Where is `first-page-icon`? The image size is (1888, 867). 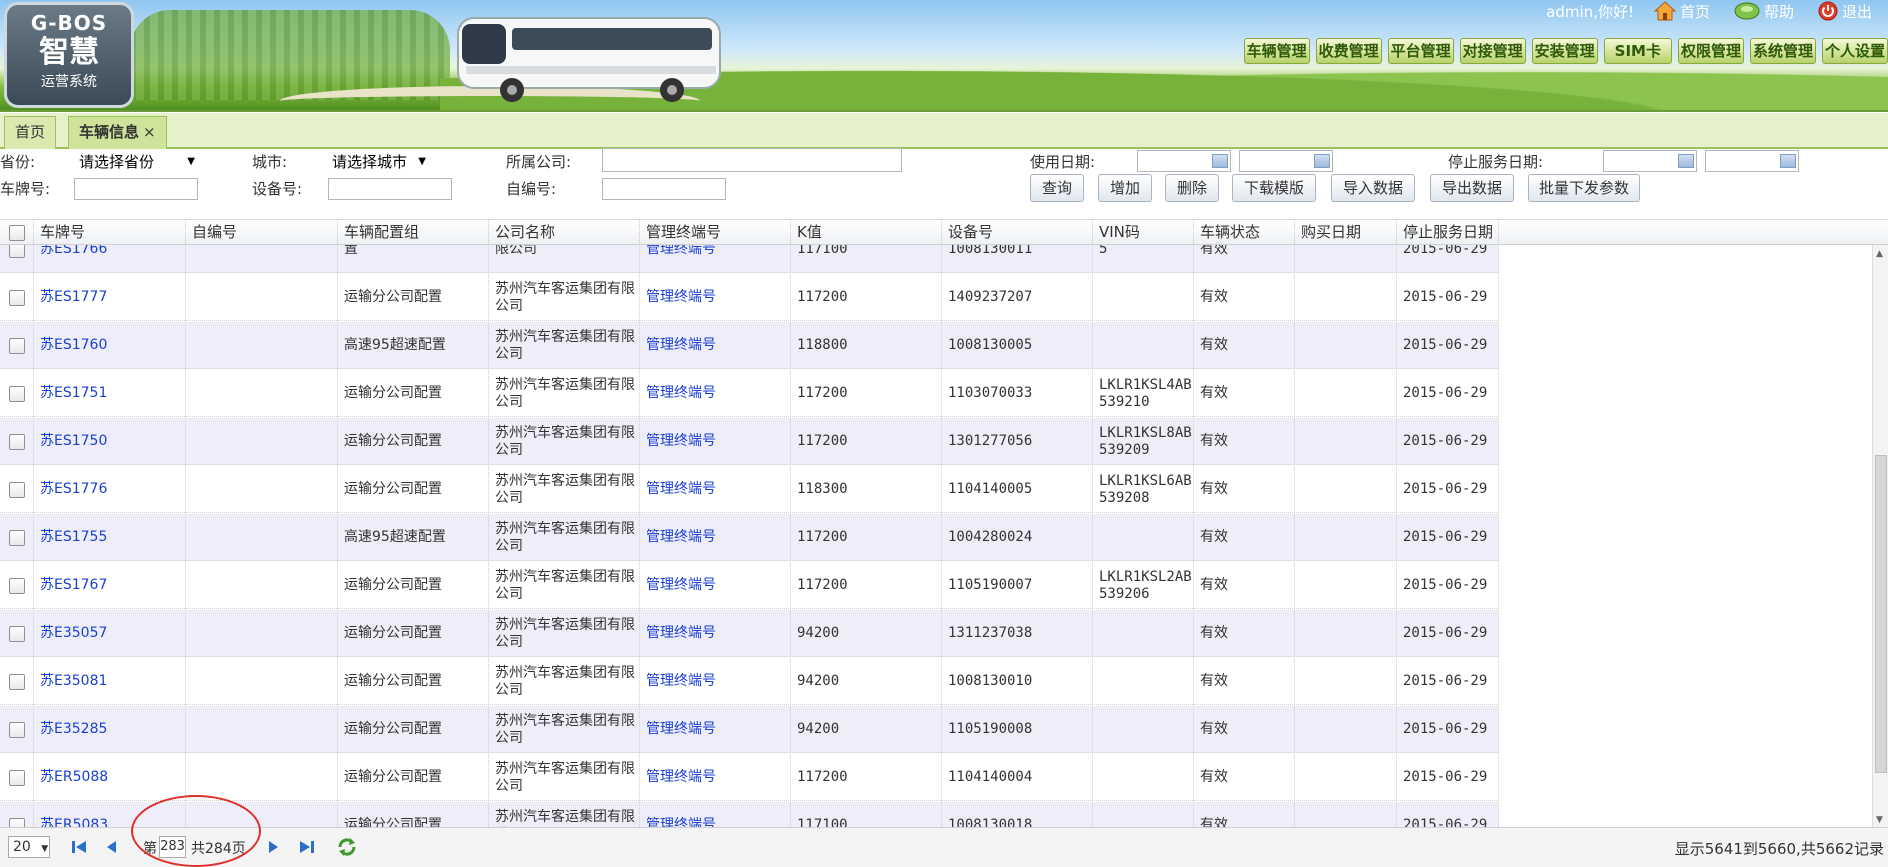 first-page-icon is located at coordinates (79, 847).